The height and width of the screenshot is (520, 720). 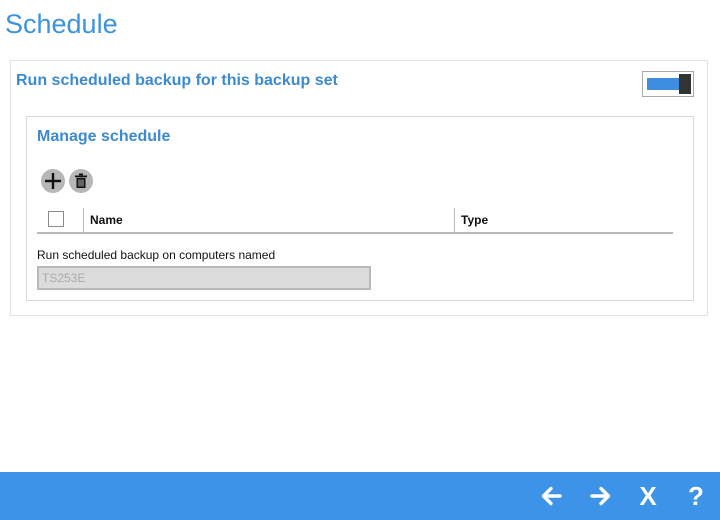 I want to click on column-header-name: Name, so click(x=106, y=220).